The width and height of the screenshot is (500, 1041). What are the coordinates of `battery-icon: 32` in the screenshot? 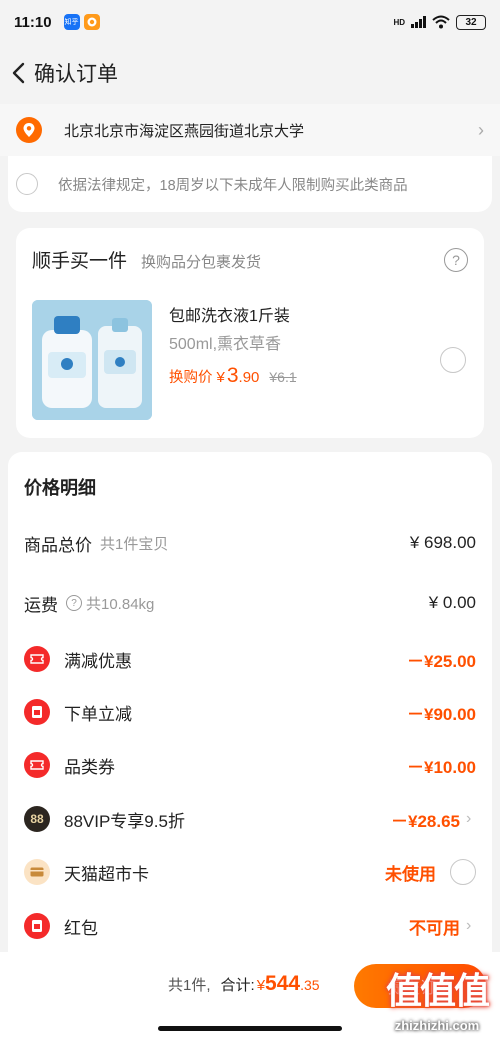 It's located at (471, 22).